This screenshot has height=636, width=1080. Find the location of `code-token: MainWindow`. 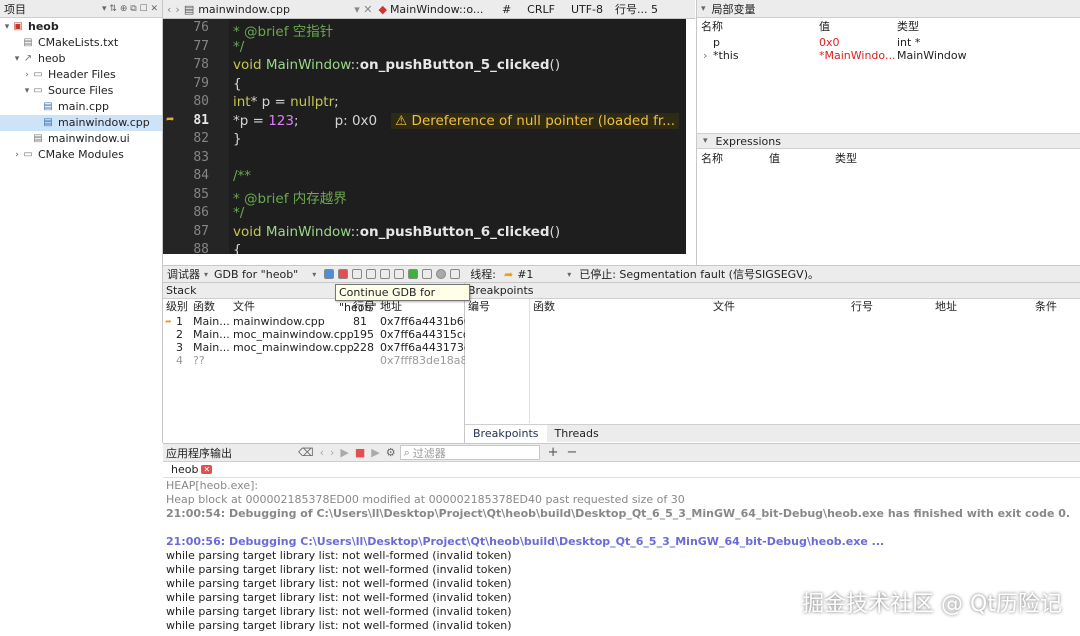

code-token: MainWindow is located at coordinates (308, 65).